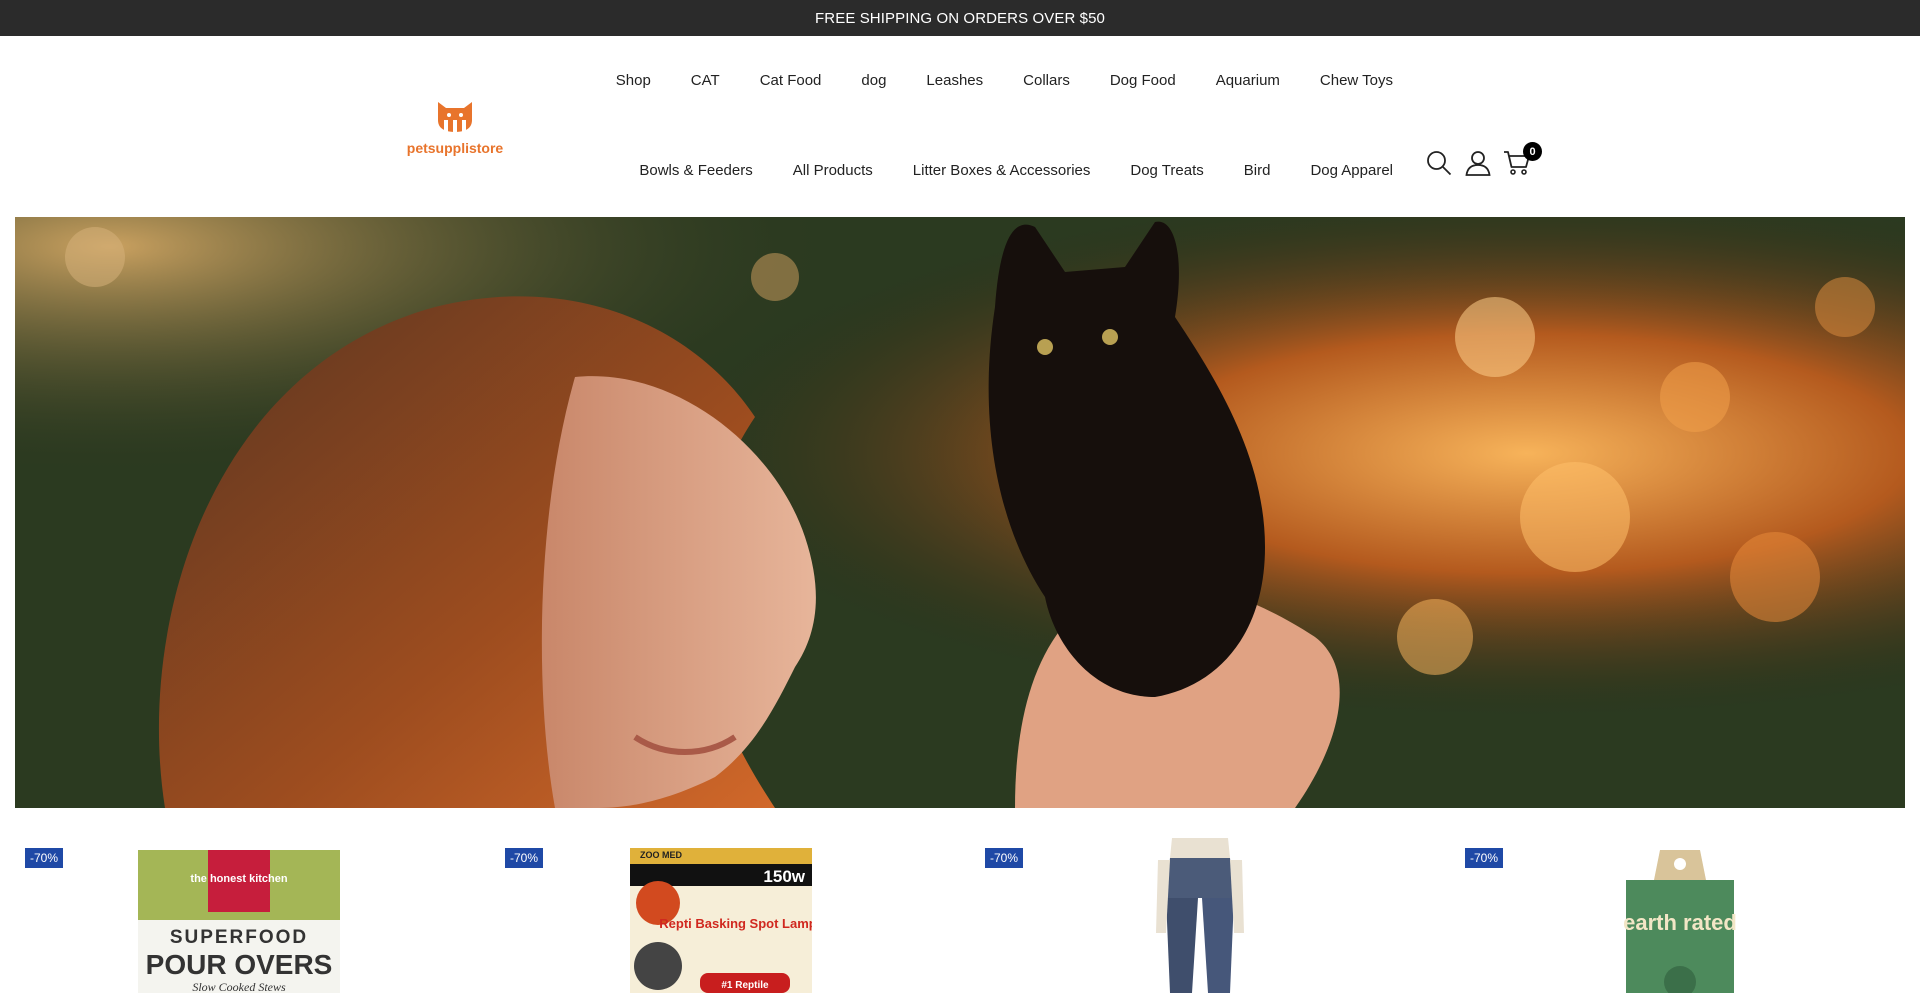  Describe the element at coordinates (239, 964) in the screenshot. I see `product-line-2: POUR OVERS` at that location.